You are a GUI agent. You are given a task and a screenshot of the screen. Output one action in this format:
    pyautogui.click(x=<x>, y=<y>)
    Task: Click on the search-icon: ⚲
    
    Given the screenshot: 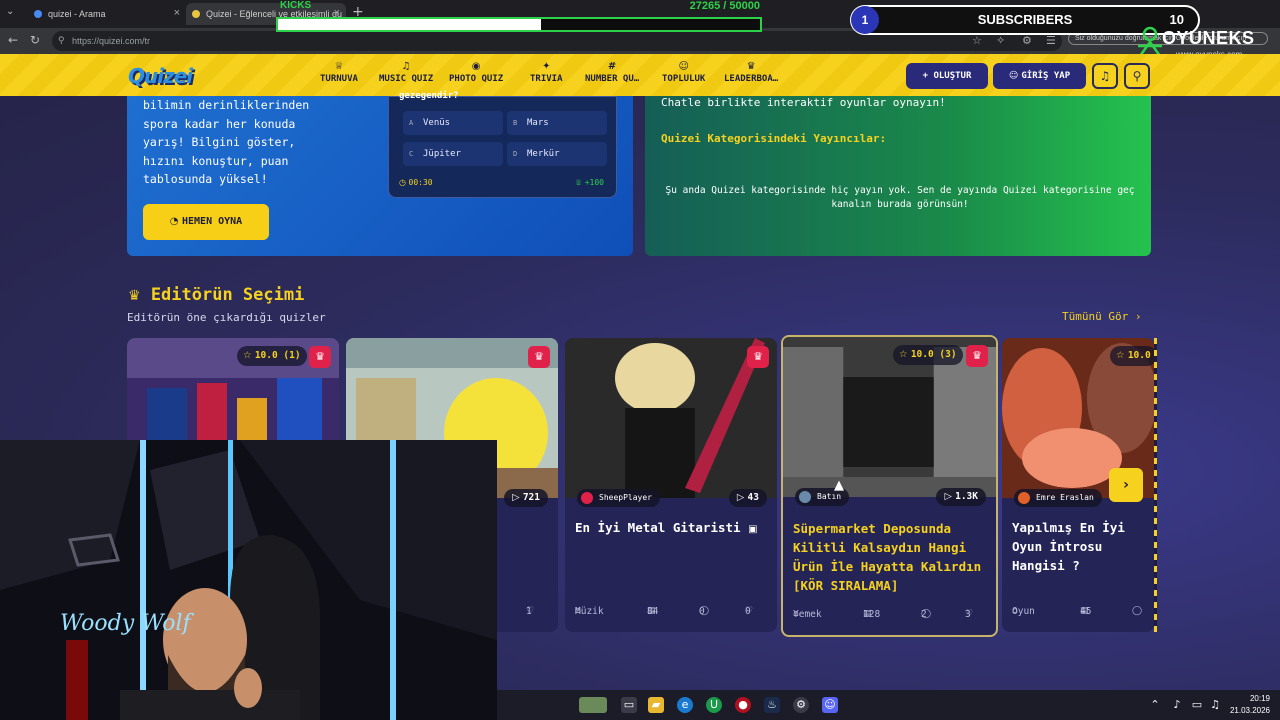 What is the action you would take?
    pyautogui.click(x=1137, y=76)
    